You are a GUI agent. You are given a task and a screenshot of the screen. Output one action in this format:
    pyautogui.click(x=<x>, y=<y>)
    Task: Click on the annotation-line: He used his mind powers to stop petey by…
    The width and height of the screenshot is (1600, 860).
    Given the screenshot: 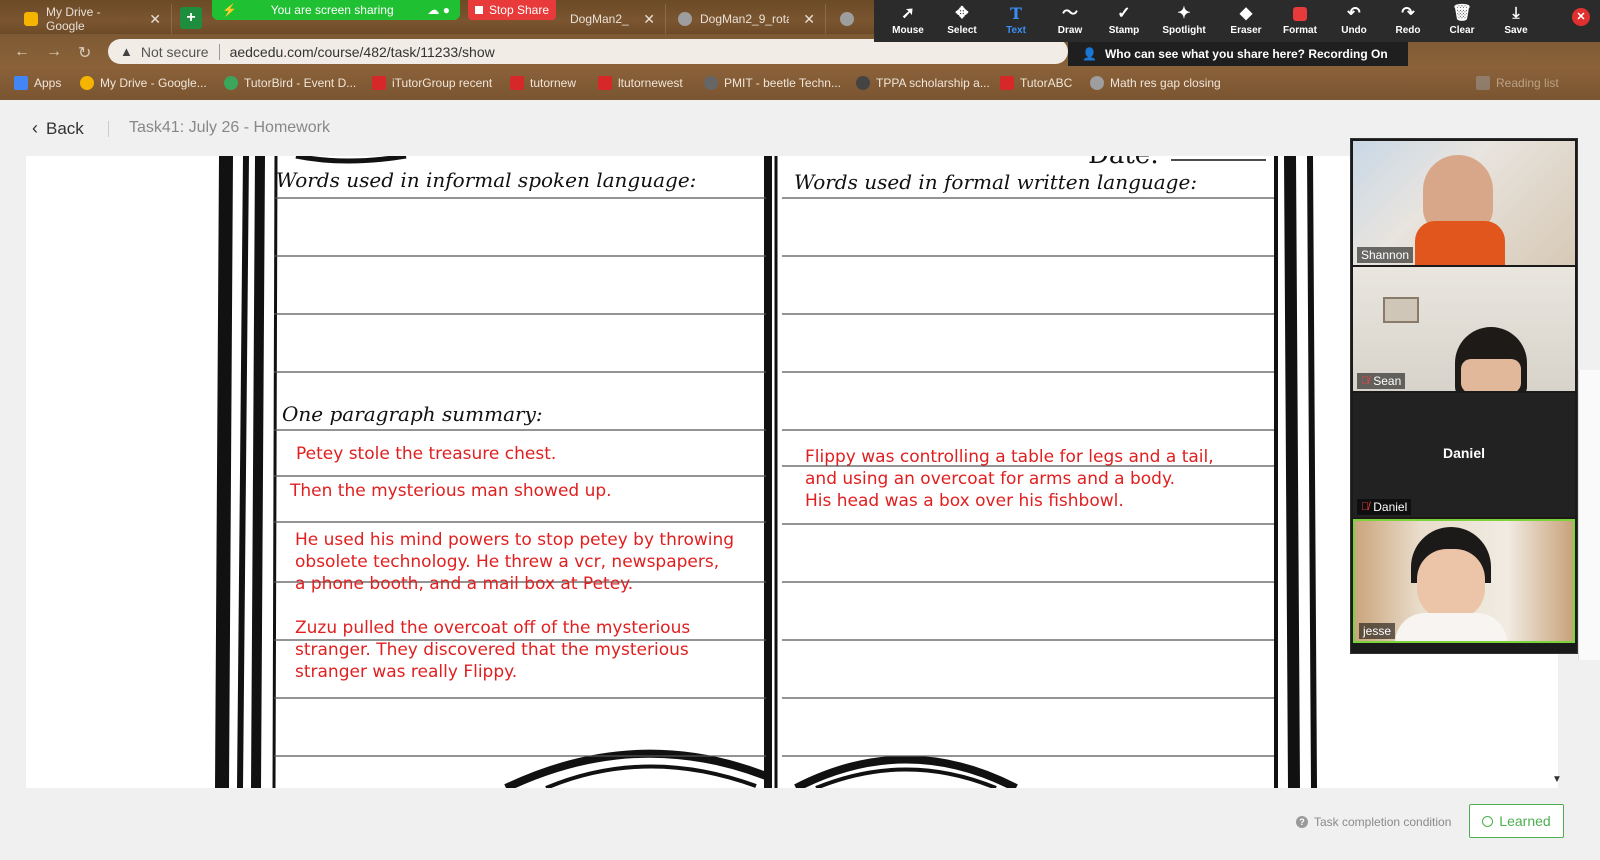 What is the action you would take?
    pyautogui.click(x=514, y=540)
    